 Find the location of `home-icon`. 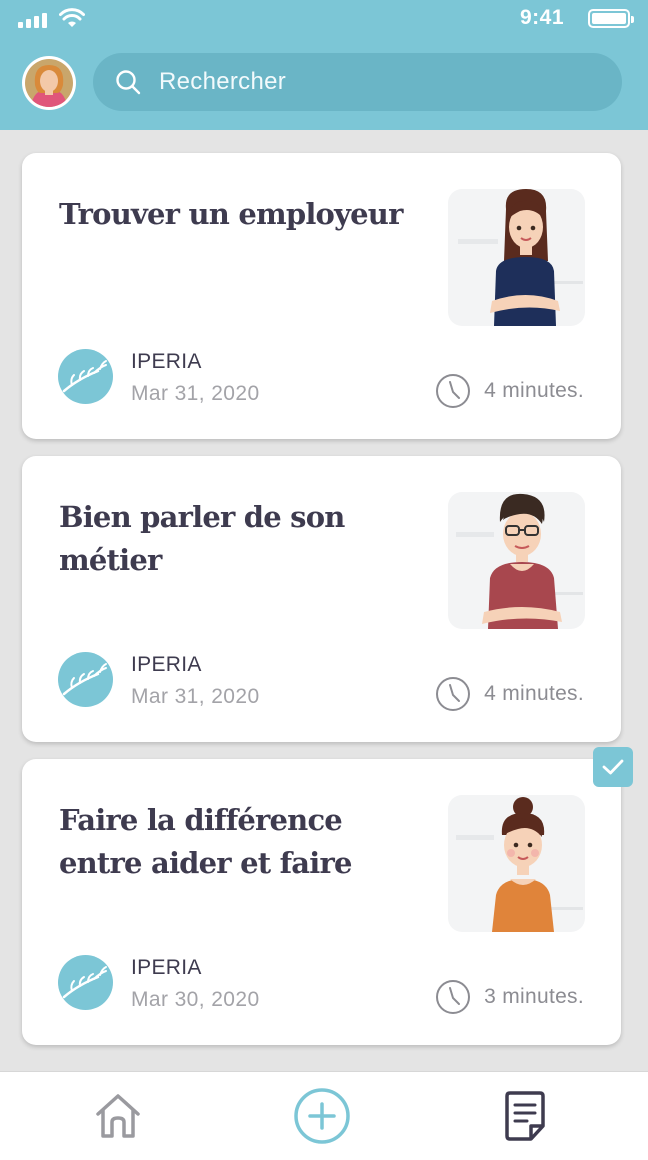

home-icon is located at coordinates (118, 1116).